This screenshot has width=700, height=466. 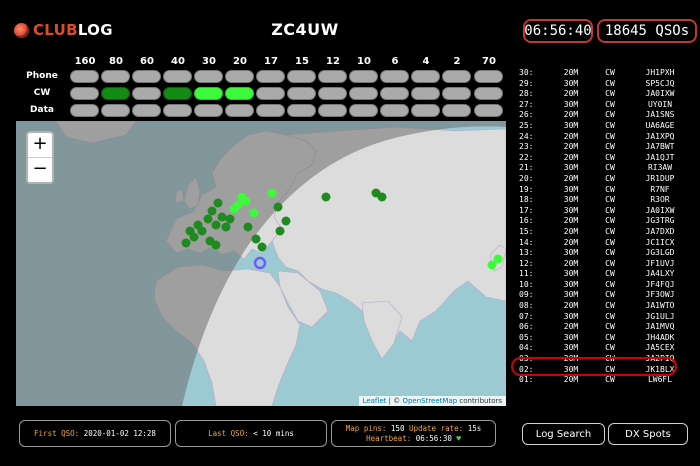 What do you see at coordinates (305, 29) in the screenshot?
I see `callsign-title: ZC4UW` at bounding box center [305, 29].